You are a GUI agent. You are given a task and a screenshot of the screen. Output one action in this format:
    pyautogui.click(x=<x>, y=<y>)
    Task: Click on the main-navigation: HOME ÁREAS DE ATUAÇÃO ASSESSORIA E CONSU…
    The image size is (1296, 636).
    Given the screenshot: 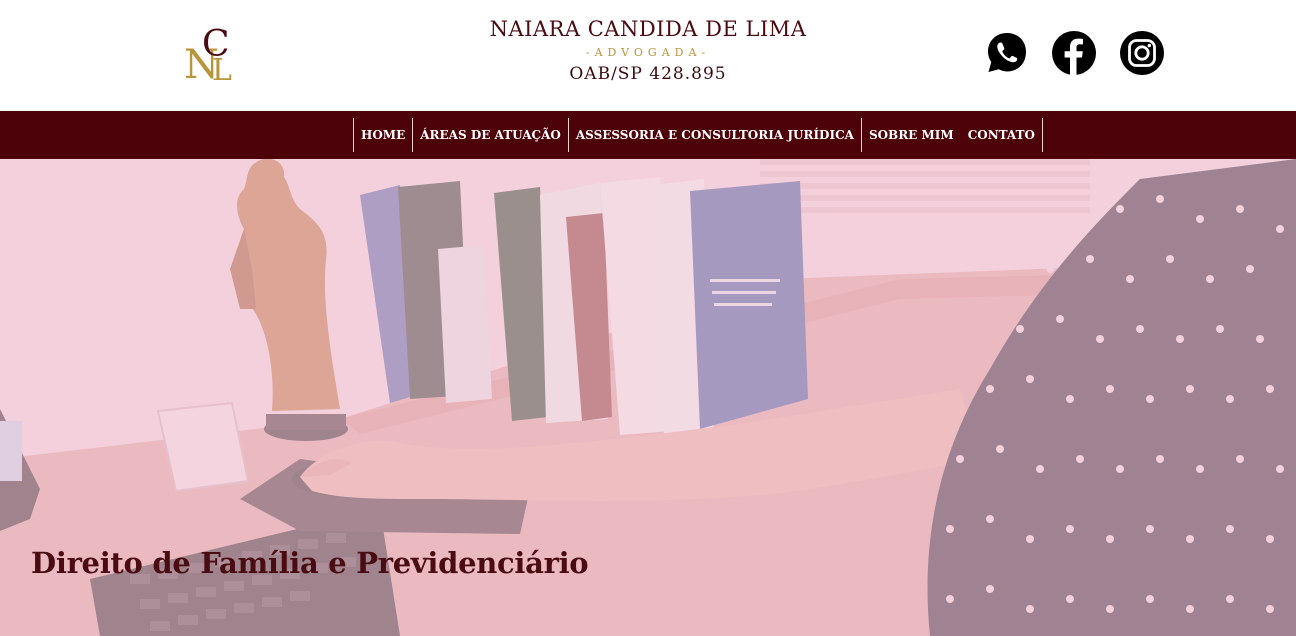 What is the action you would take?
    pyautogui.click(x=648, y=135)
    